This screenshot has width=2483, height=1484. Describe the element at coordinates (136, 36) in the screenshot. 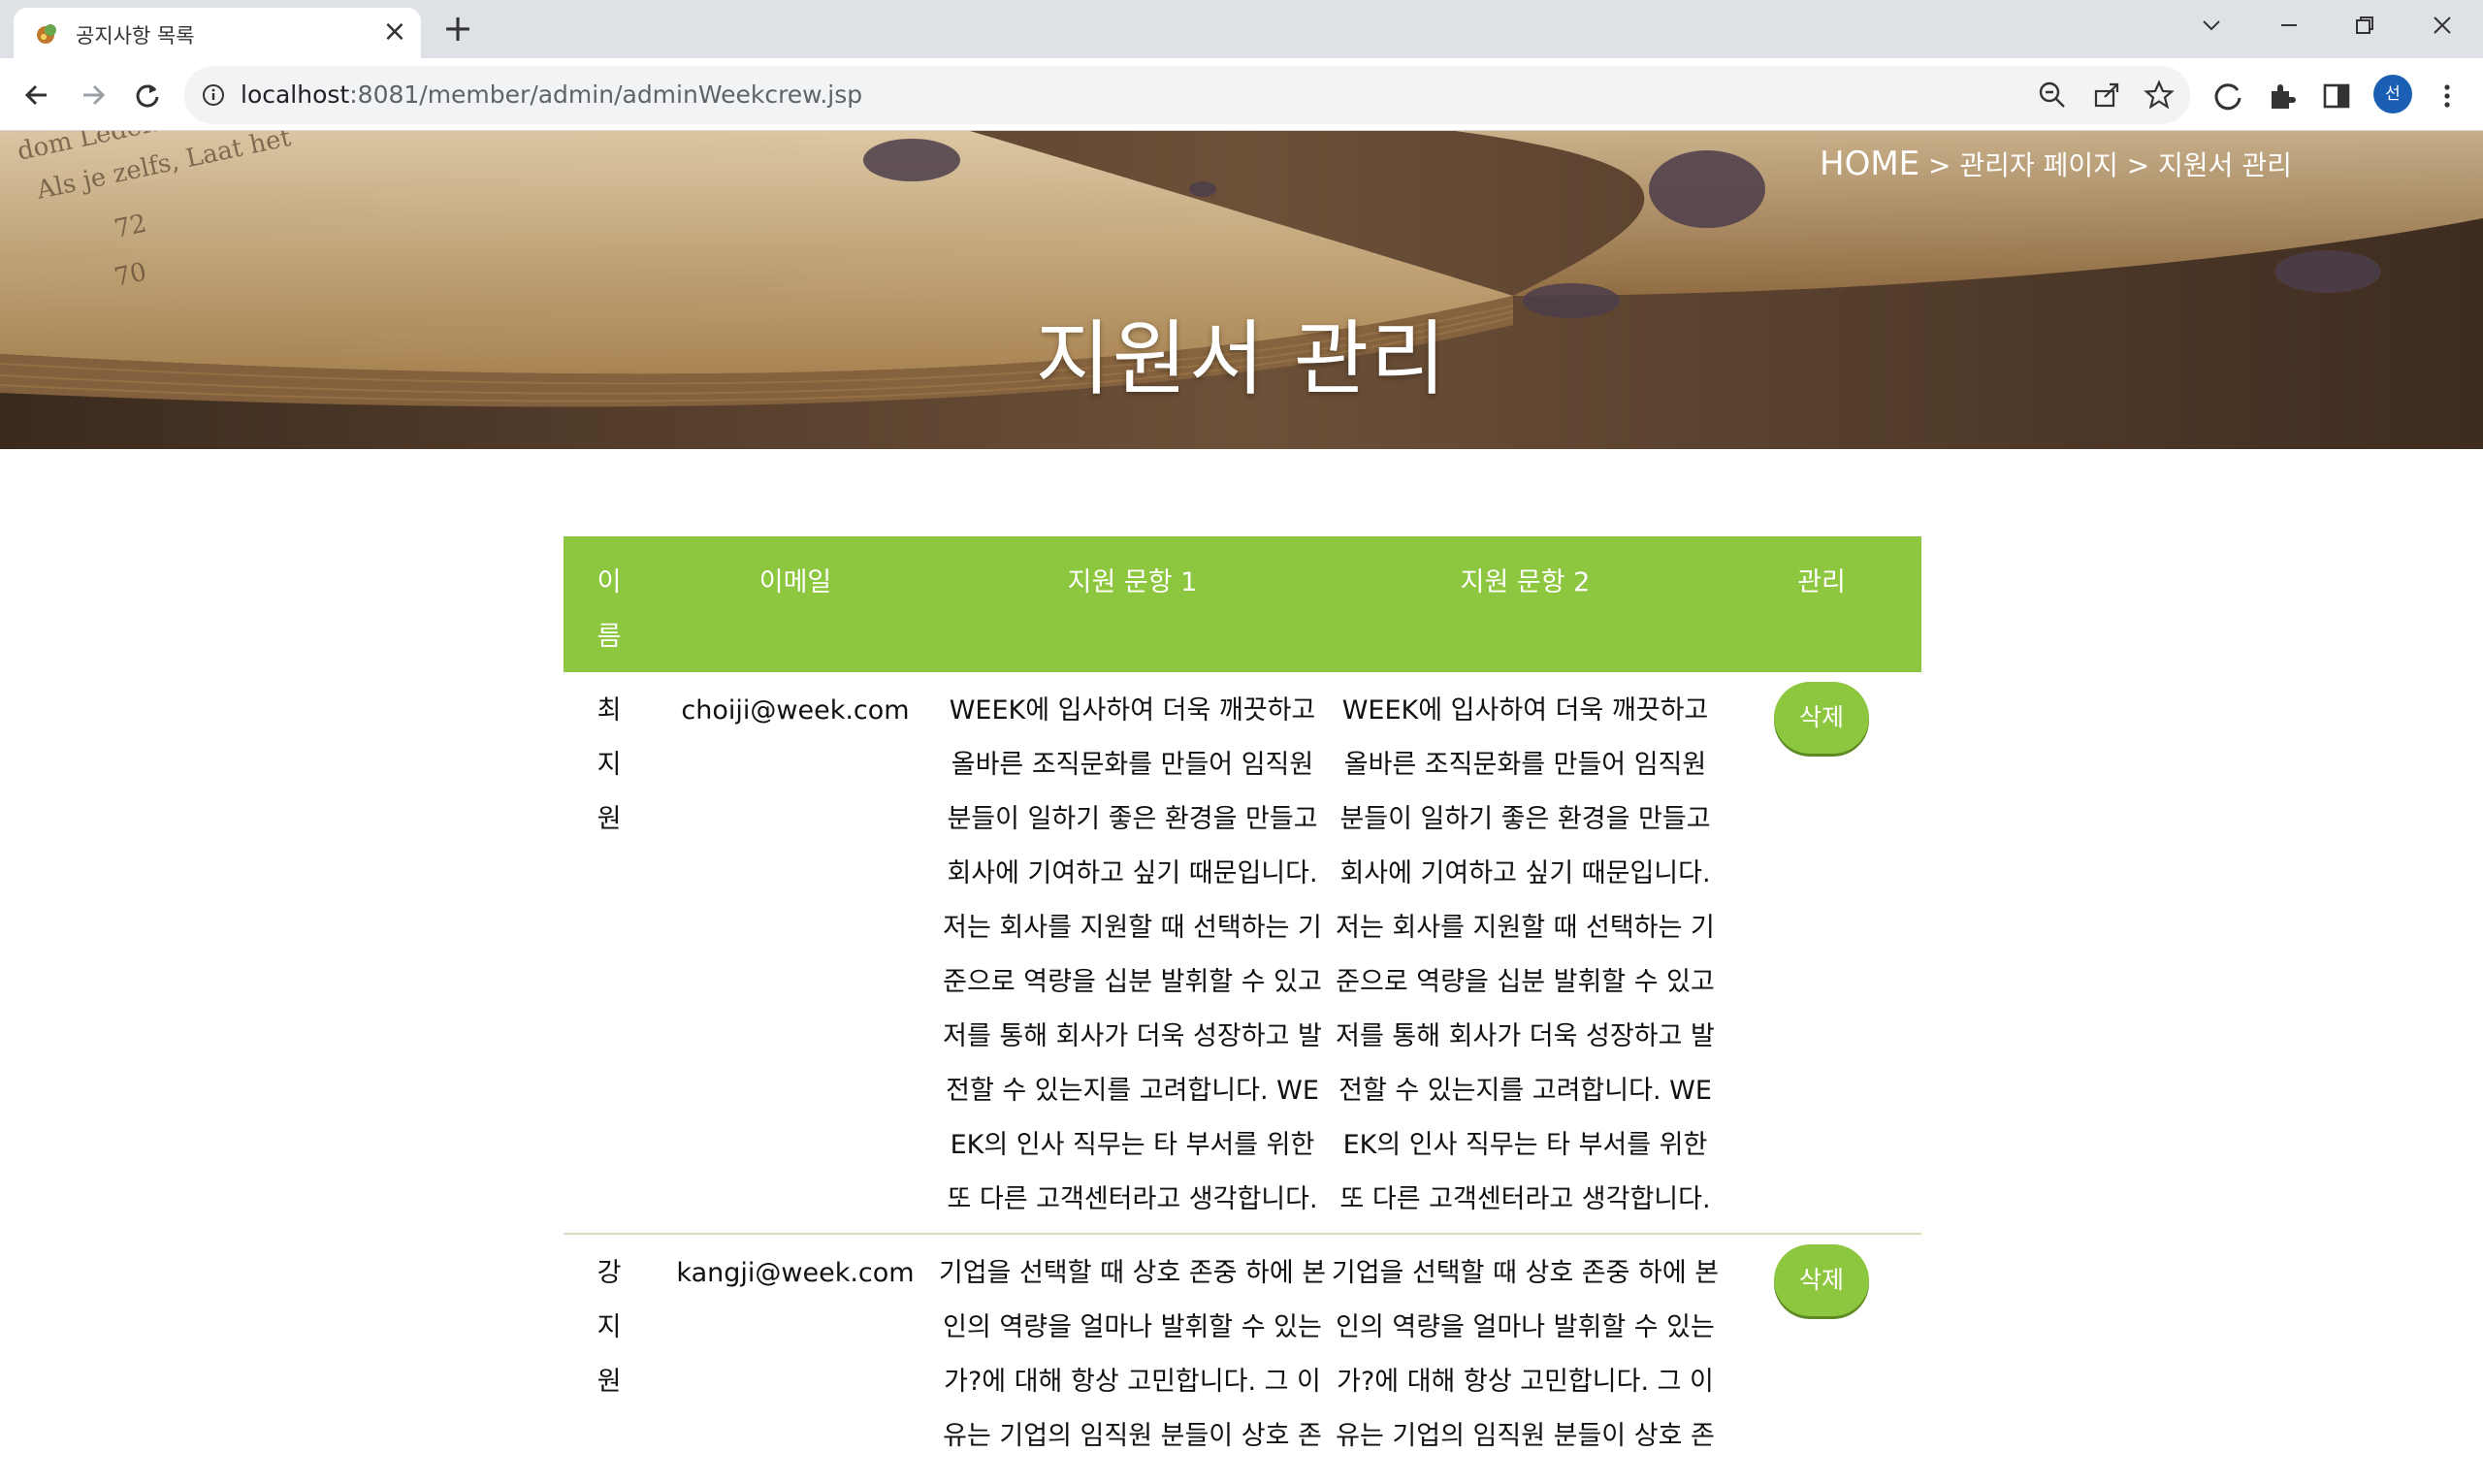

I see `tab-title: 공지사항 목록` at that location.